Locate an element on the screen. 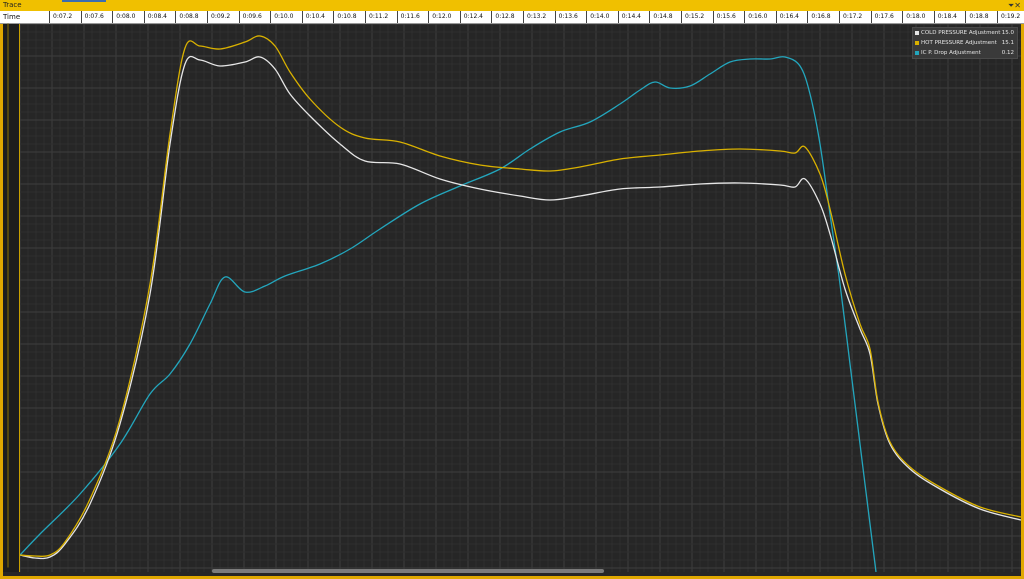  time-tick-label: 0:12.4 is located at coordinates (473, 17).